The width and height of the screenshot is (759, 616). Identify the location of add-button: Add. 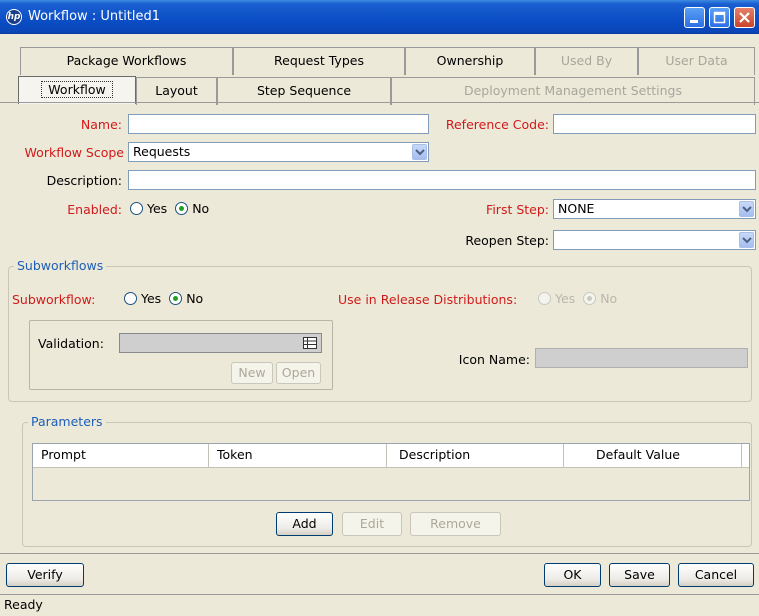
(304, 524).